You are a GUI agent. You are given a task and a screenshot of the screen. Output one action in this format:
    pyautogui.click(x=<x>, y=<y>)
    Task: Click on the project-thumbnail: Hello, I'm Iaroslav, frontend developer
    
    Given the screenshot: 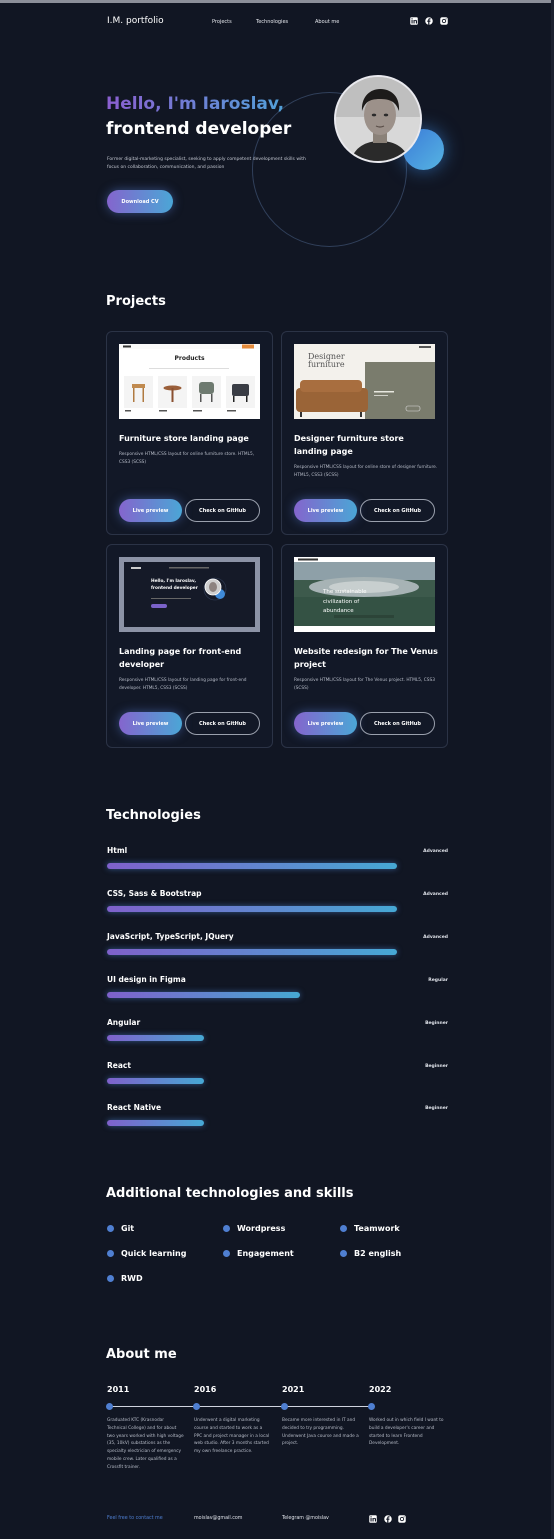 What is the action you would take?
    pyautogui.click(x=189, y=594)
    